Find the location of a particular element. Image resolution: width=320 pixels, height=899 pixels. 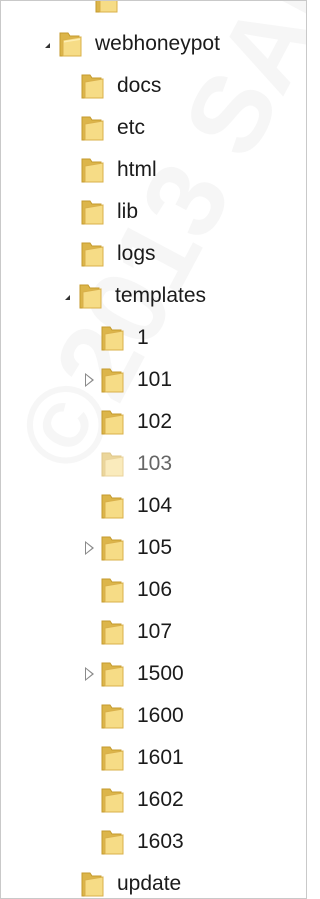

tree-node-template-1: 1 is located at coordinates (115, 338).